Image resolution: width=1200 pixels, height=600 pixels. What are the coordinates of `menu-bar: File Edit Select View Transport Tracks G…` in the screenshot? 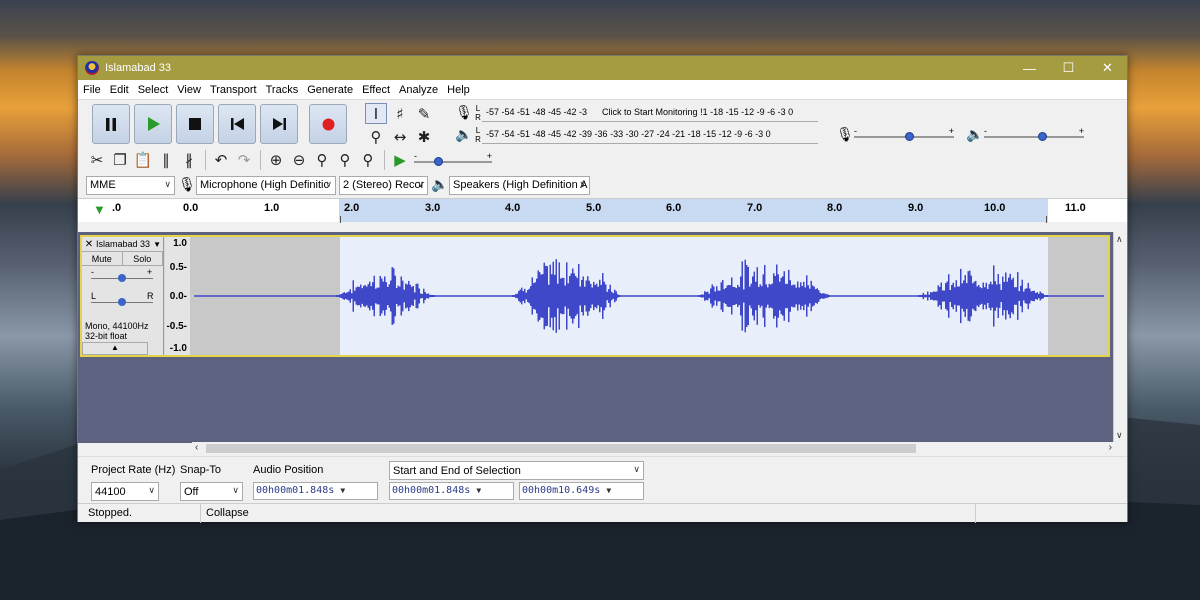 It's located at (602, 89).